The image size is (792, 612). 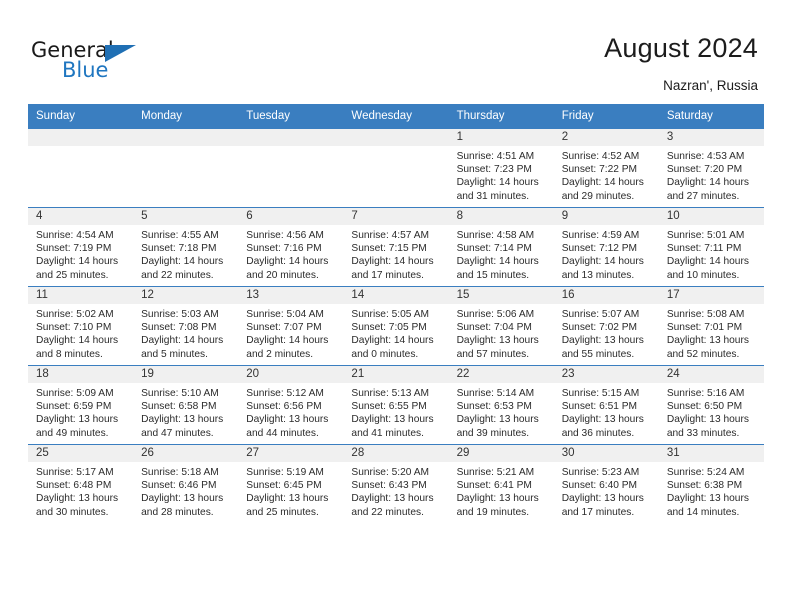 I want to click on page-title: August 2024, so click(x=681, y=48).